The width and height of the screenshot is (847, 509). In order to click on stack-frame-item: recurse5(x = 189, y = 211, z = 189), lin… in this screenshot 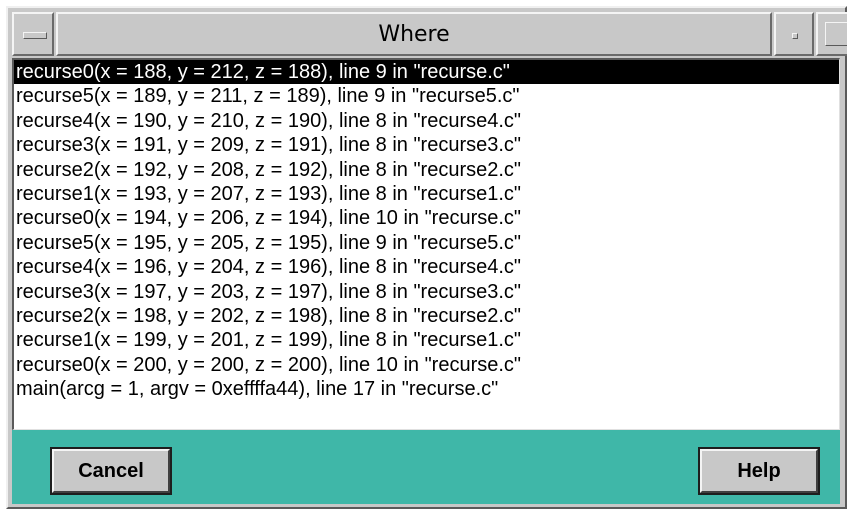, I will do `click(426, 96)`.